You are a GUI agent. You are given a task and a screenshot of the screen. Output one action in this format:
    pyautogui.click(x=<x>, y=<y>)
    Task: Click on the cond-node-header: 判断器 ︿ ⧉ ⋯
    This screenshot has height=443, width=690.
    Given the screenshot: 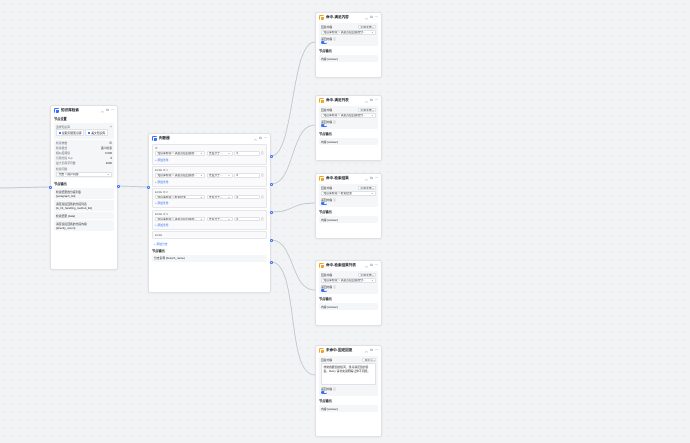 What is the action you would take?
    pyautogui.click(x=209, y=138)
    